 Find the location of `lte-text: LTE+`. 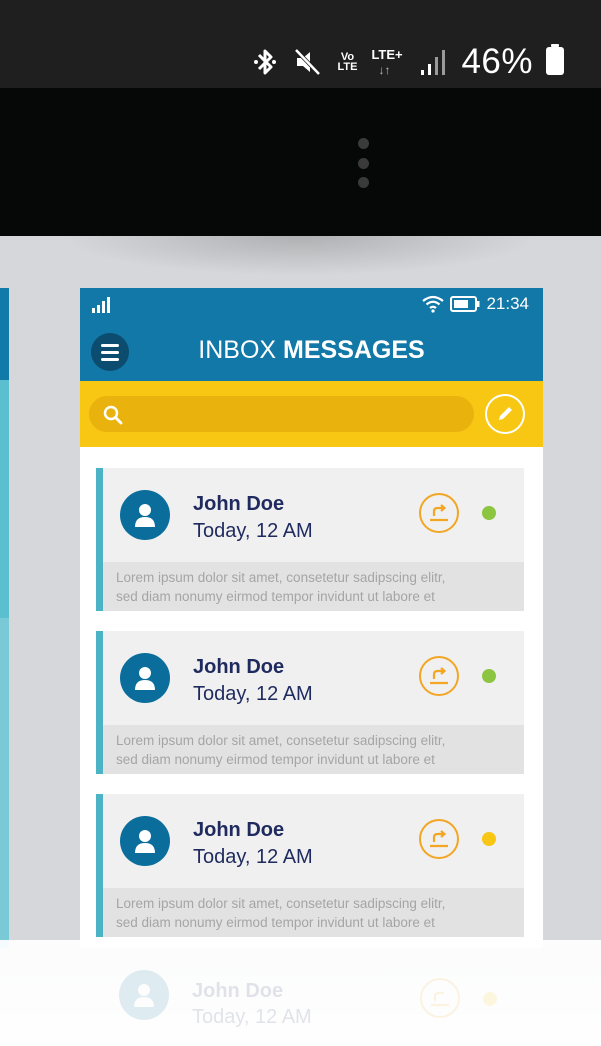

lte-text: LTE+ is located at coordinates (387, 54).